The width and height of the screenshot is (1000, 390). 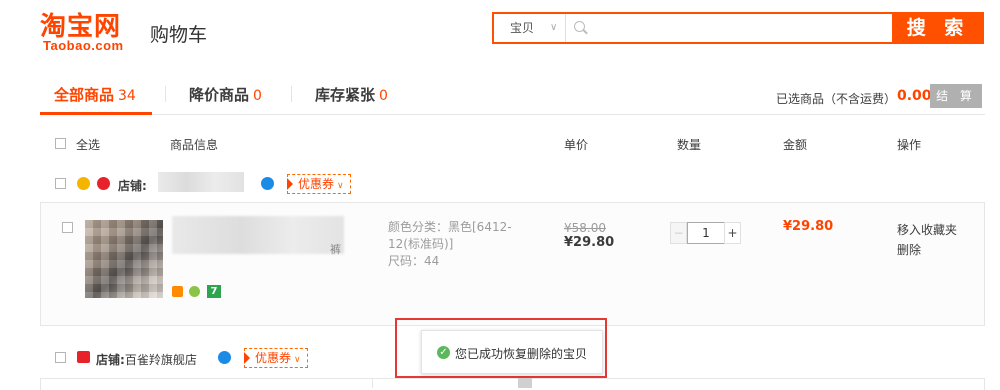 What do you see at coordinates (214, 291) in the screenshot?
I see `seven-day-return-icon: 7` at bounding box center [214, 291].